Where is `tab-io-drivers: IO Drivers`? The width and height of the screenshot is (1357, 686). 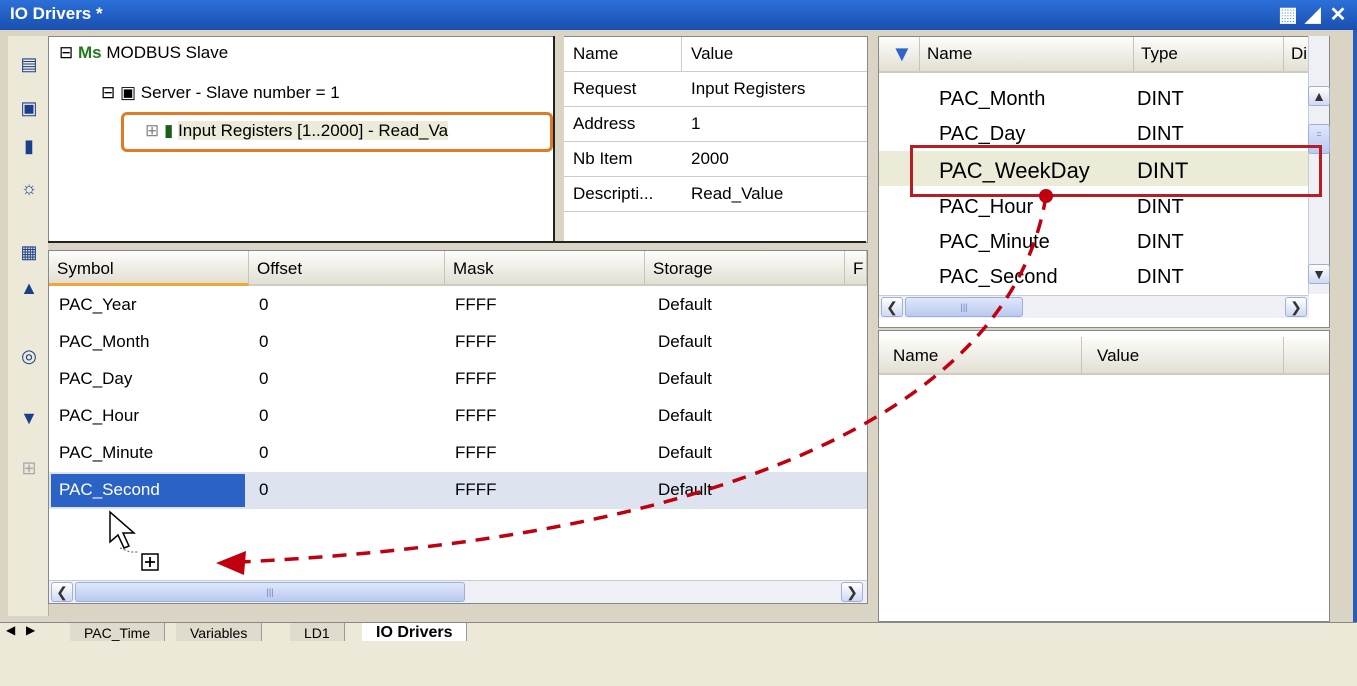 tab-io-drivers: IO Drivers is located at coordinates (415, 632).